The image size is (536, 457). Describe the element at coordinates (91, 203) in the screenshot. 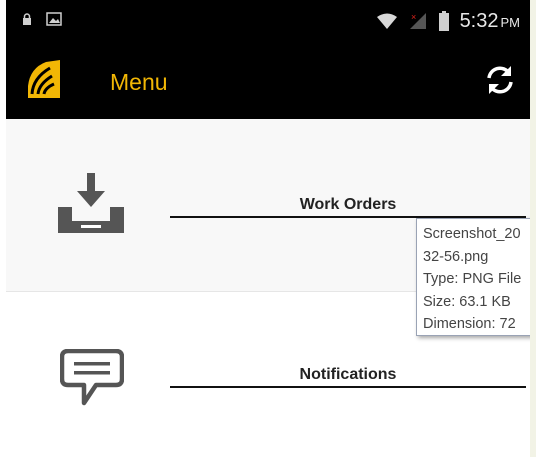

I see `download-tray-icon` at that location.